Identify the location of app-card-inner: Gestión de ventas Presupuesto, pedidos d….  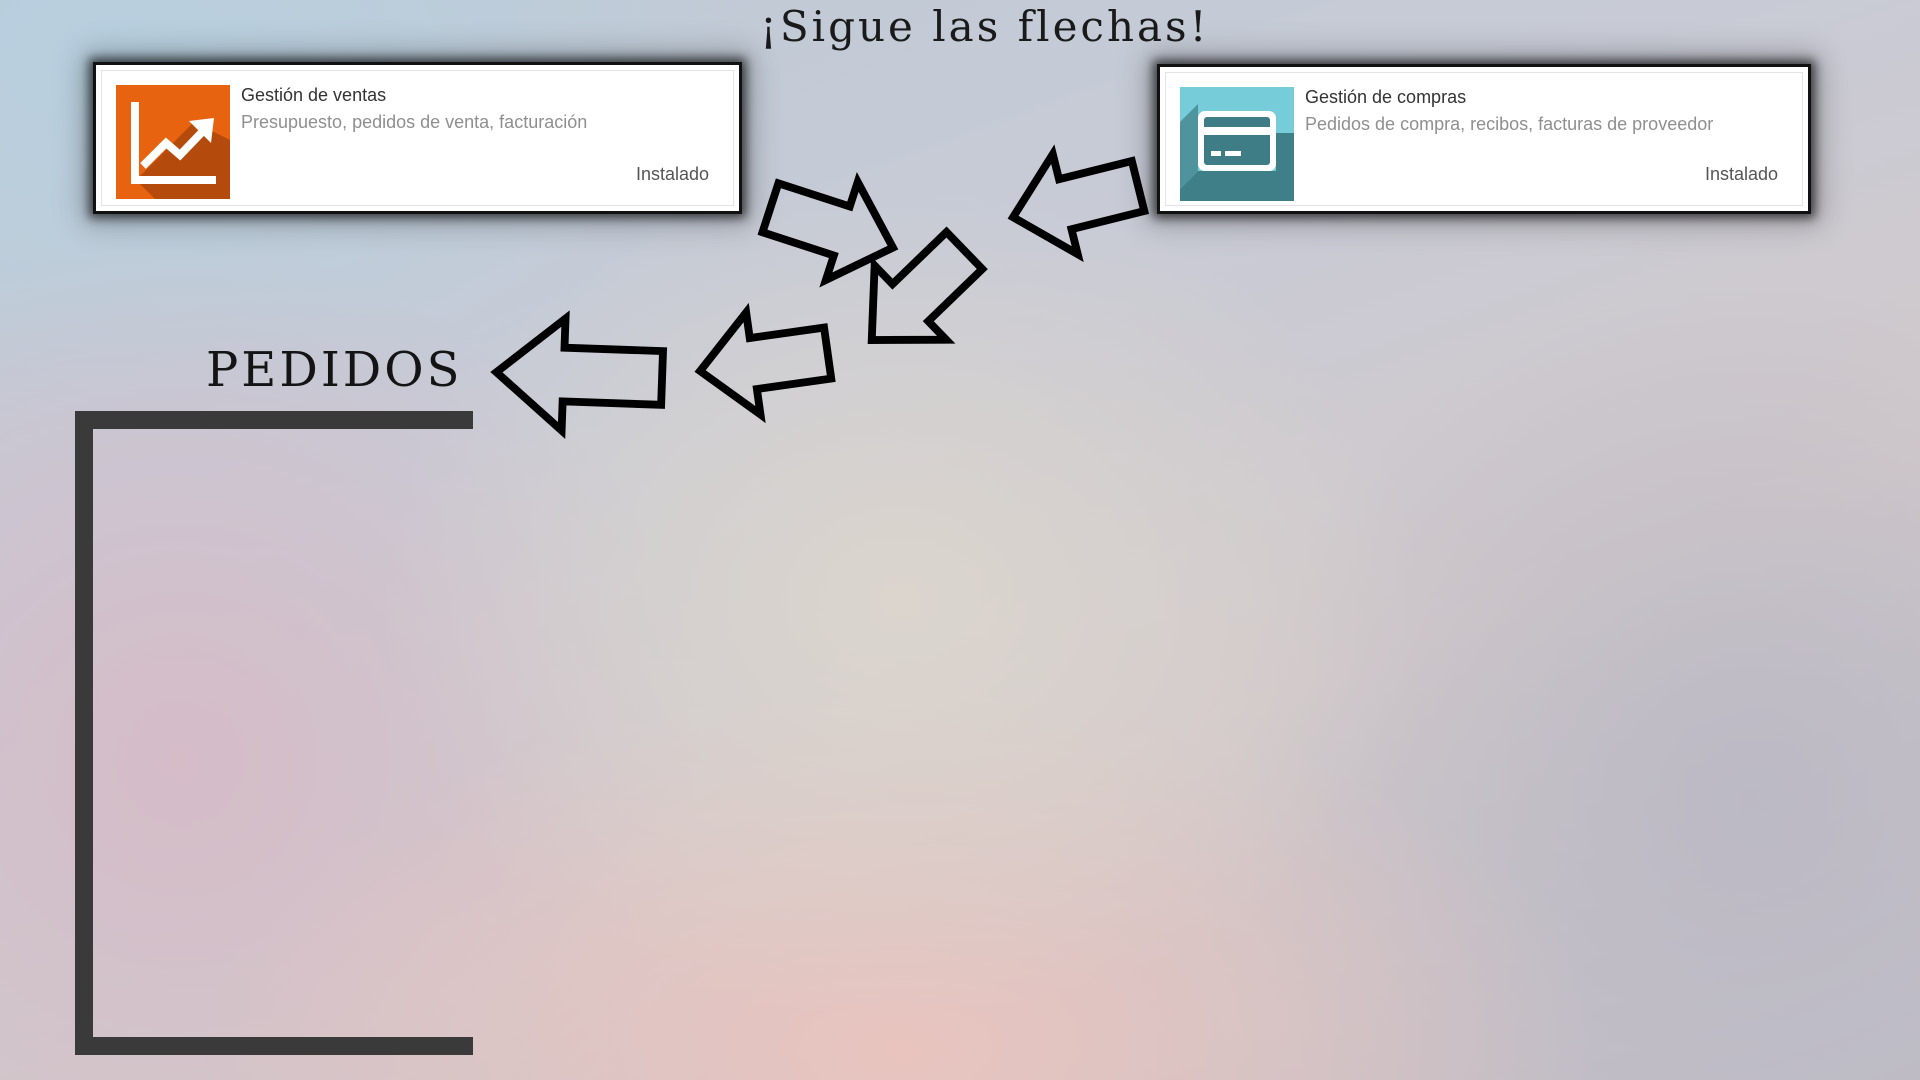
(417, 138).